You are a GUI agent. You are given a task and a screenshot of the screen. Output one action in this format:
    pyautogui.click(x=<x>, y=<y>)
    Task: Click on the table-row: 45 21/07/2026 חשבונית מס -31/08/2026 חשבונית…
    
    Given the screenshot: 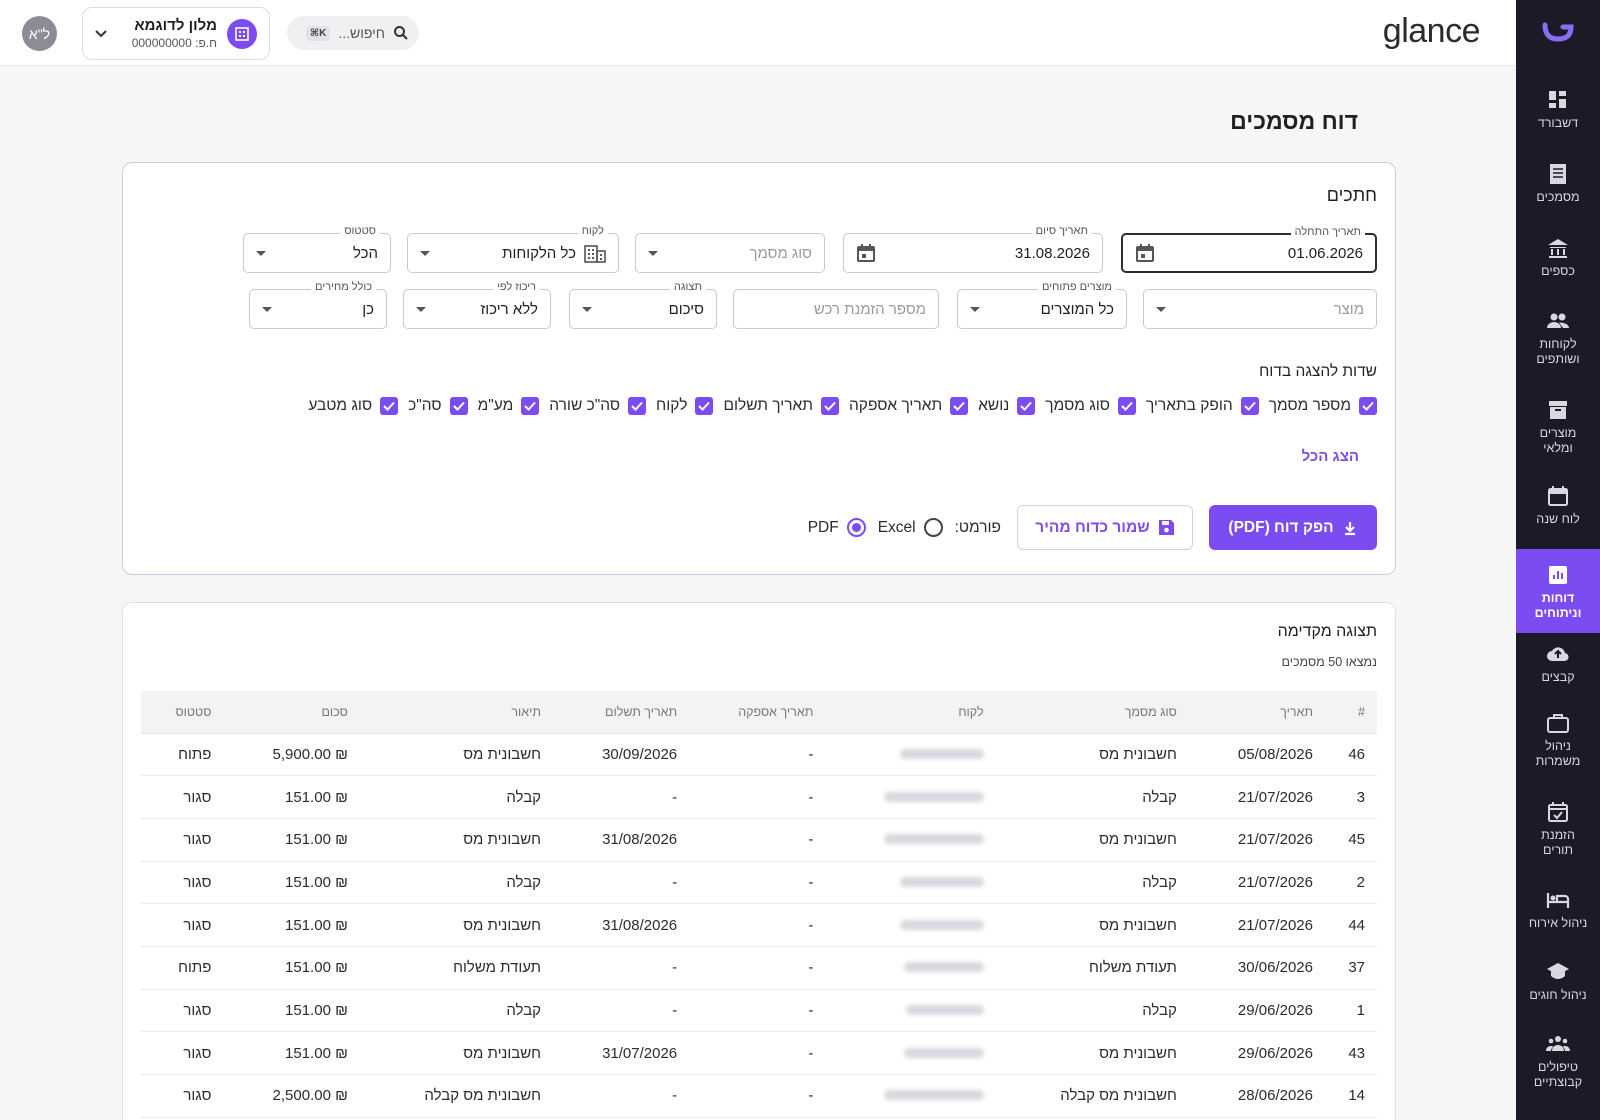 What is the action you would take?
    pyautogui.click(x=759, y=840)
    